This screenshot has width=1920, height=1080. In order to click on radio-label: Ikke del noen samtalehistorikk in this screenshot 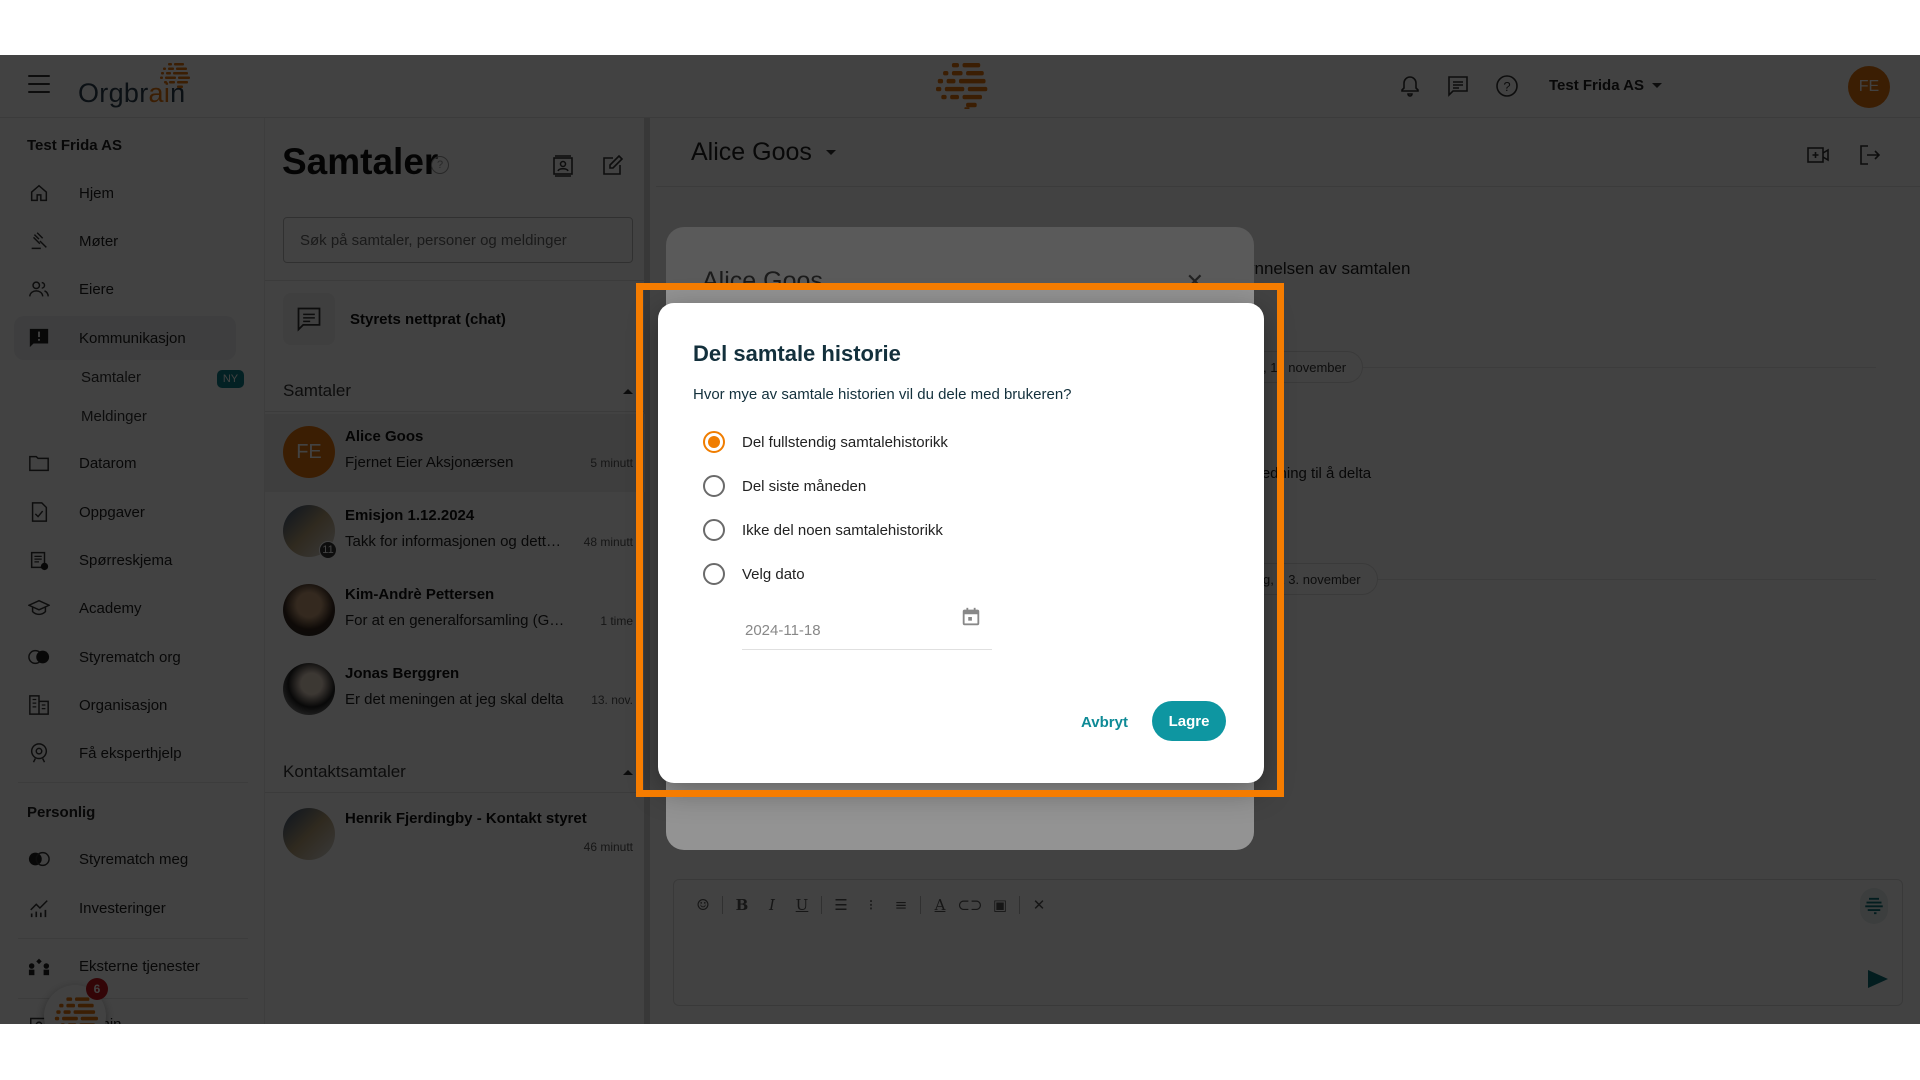, I will do `click(842, 530)`.